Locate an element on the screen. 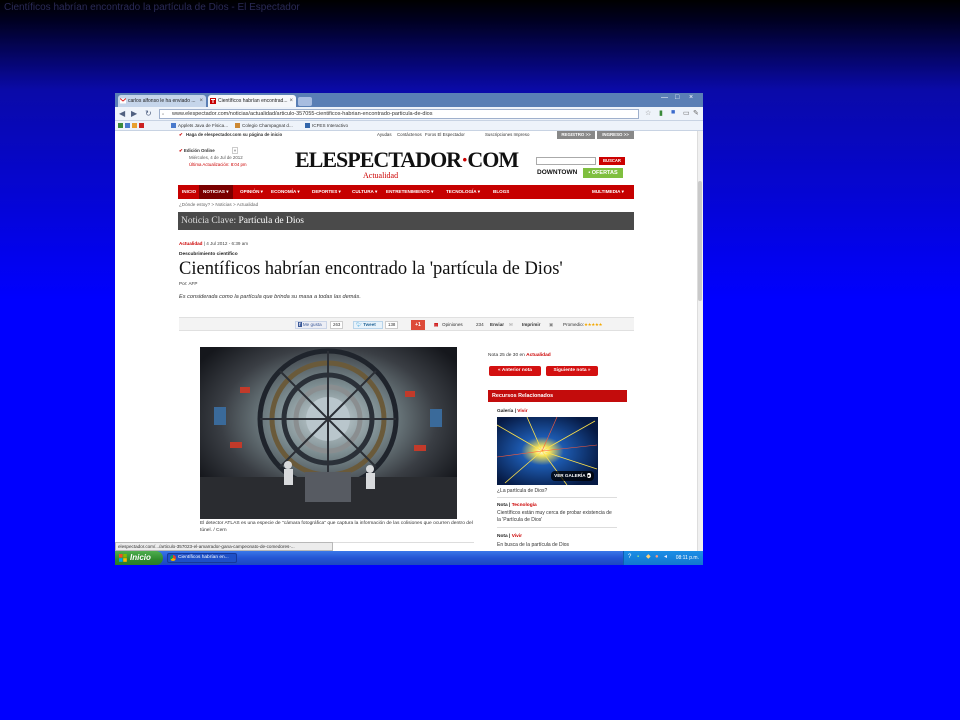 Image resolution: width=960 pixels, height=720 pixels. article-timestamp: | 4 Jul 2012 - 6:39 am is located at coordinates (226, 243).